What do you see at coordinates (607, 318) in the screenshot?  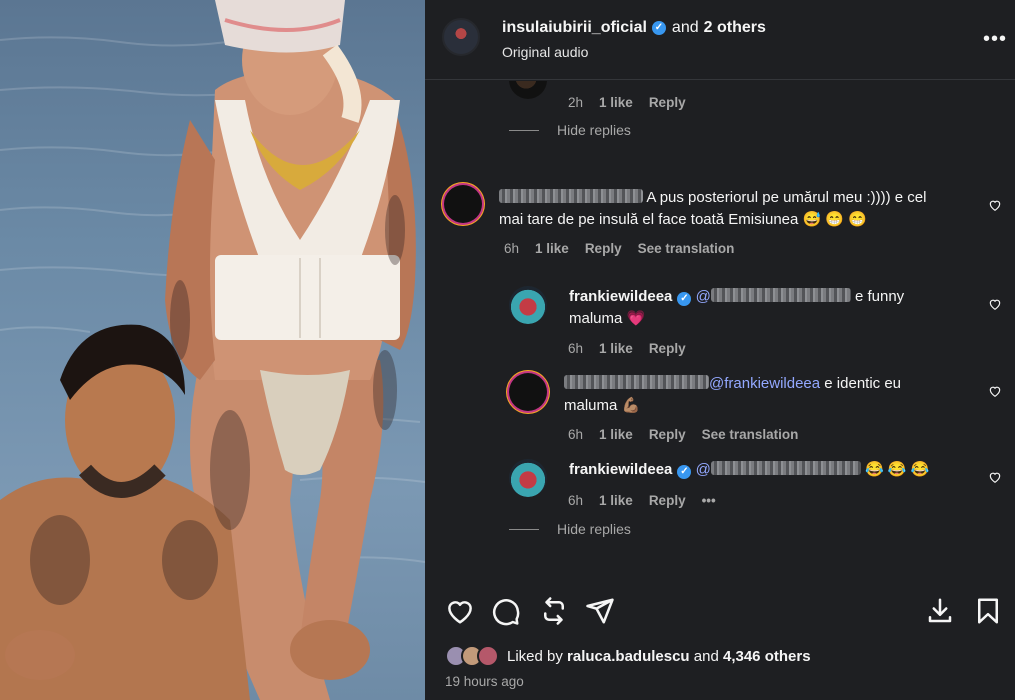 I see `reply-text-2: maluma 💗` at bounding box center [607, 318].